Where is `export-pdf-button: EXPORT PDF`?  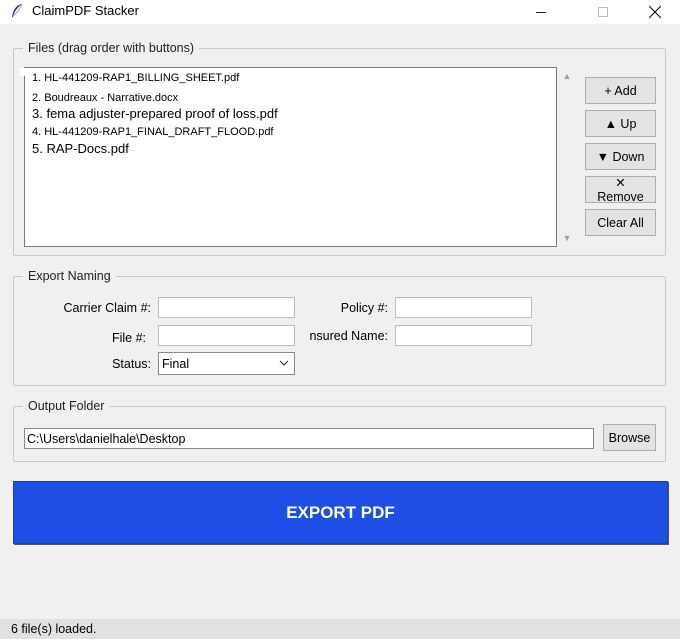
export-pdf-button: EXPORT PDF is located at coordinates (340, 512).